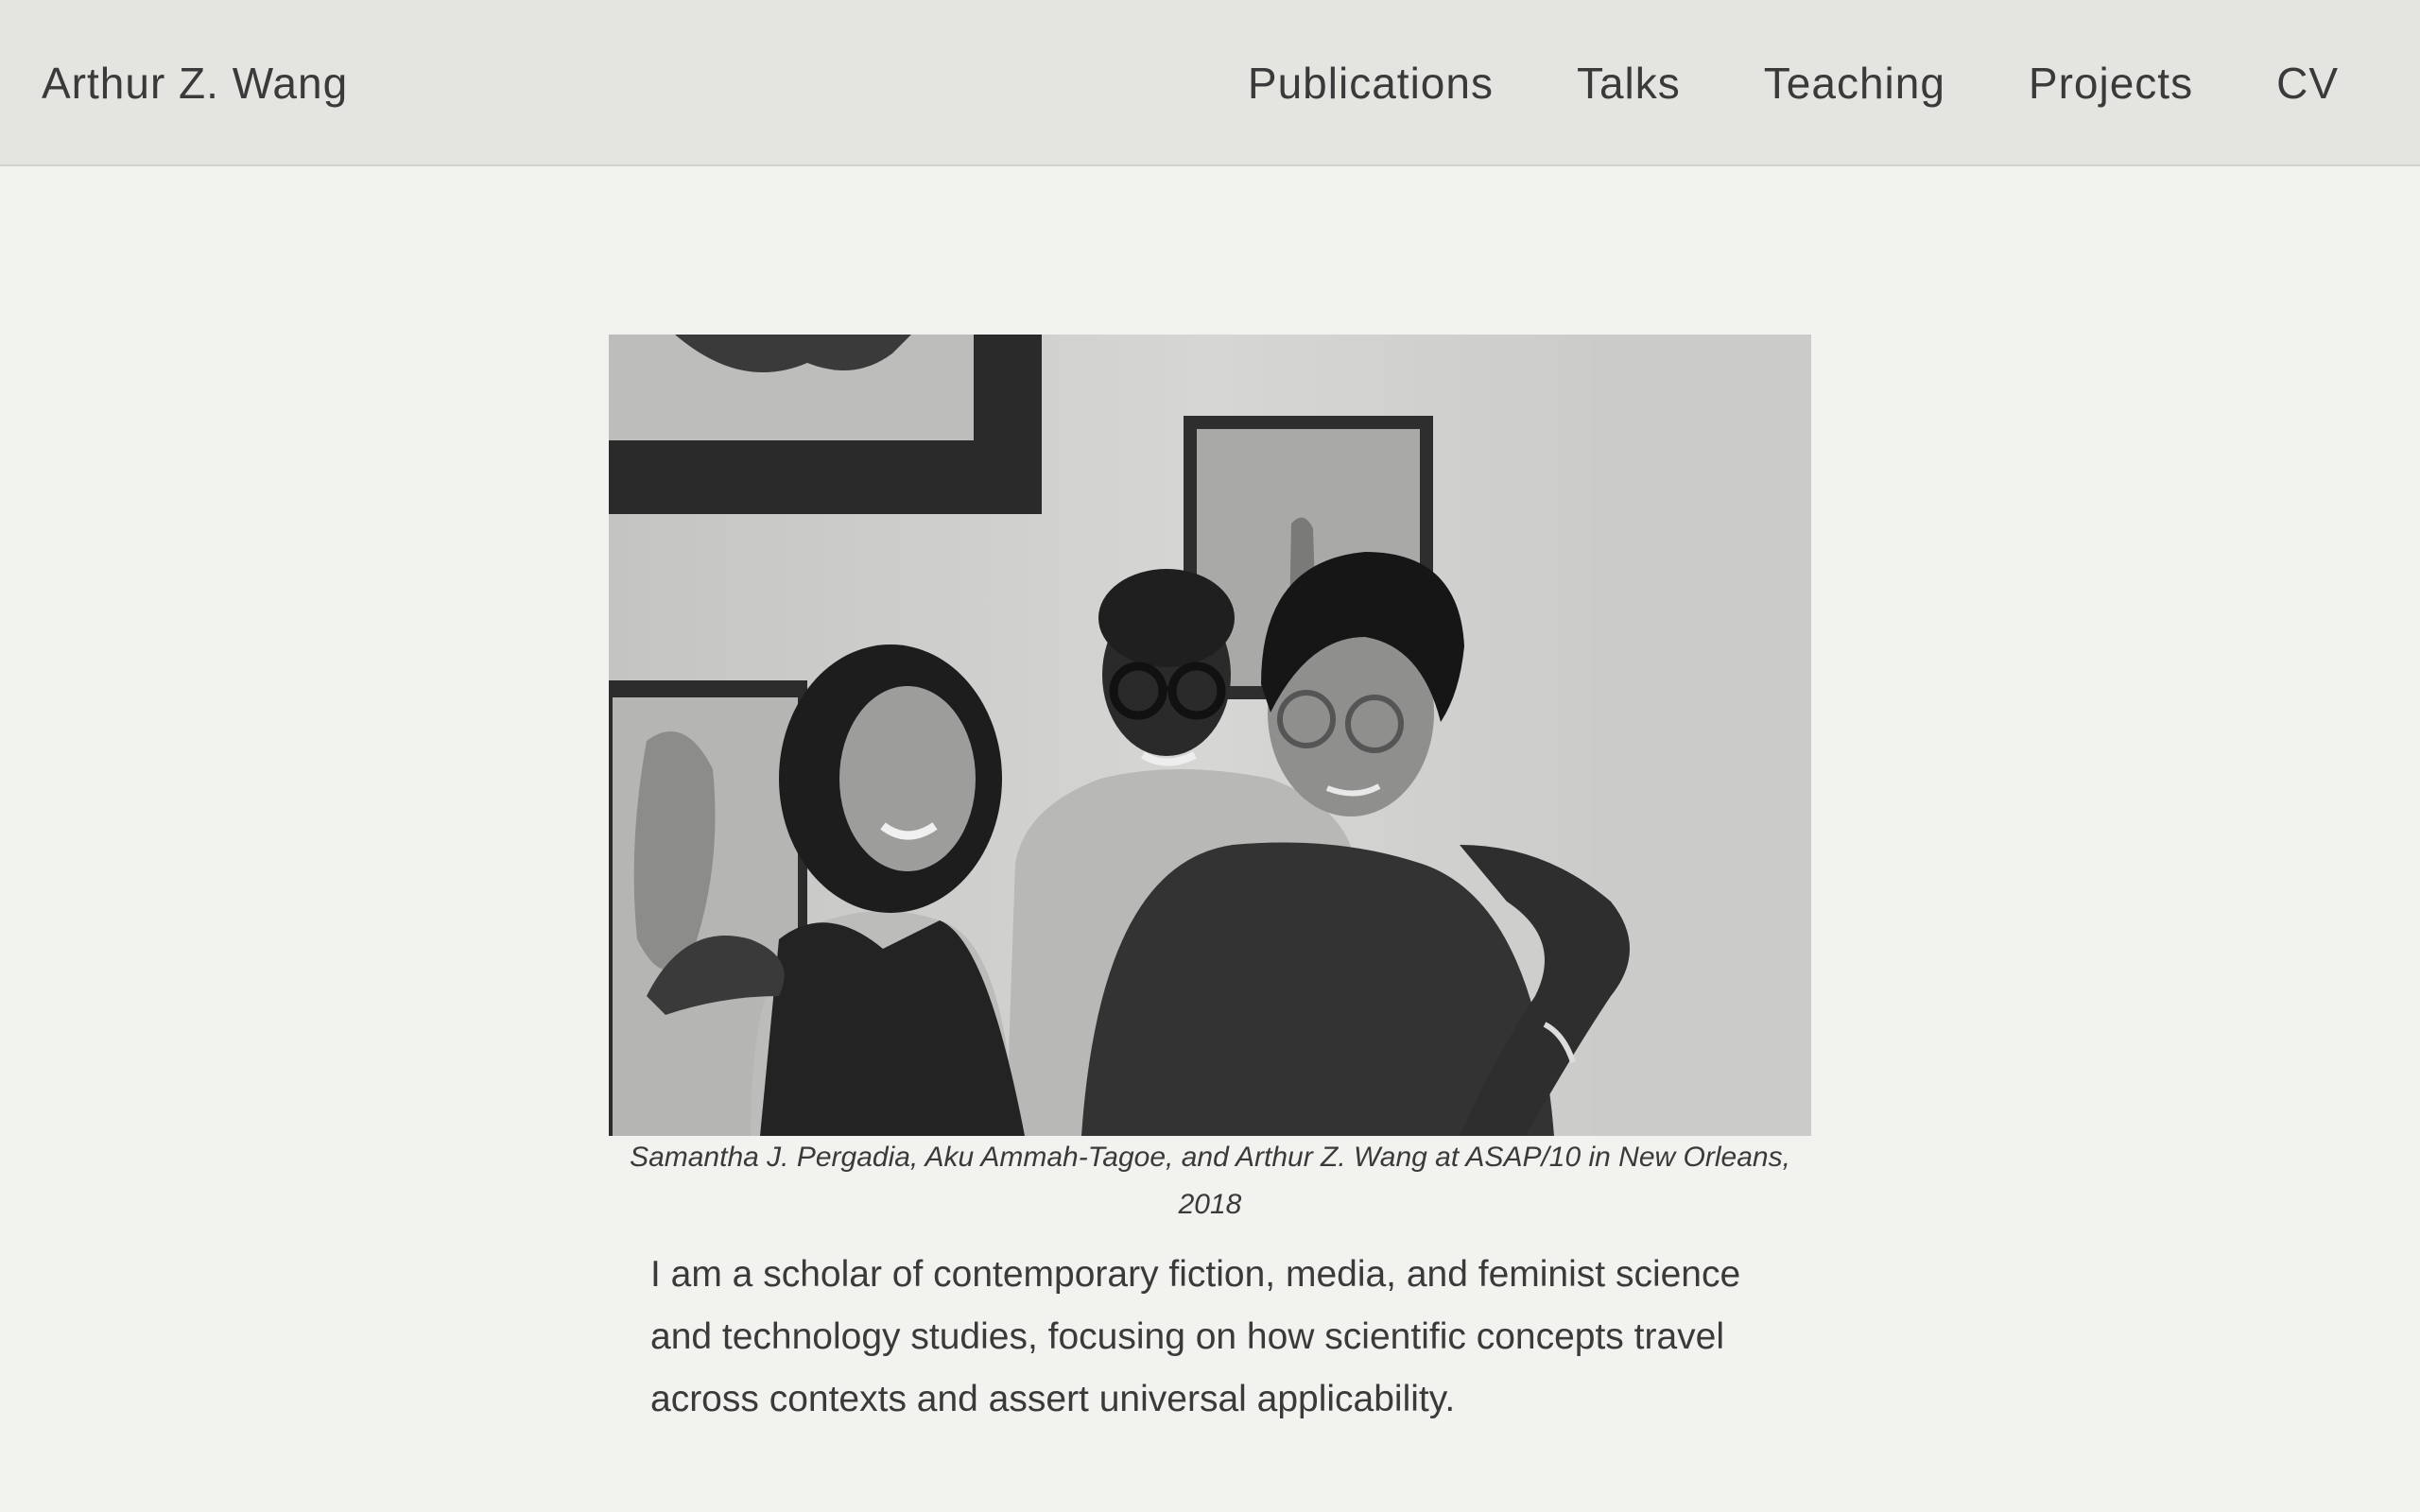 Image resolution: width=2420 pixels, height=1512 pixels. What do you see at coordinates (2111, 83) in the screenshot?
I see `nav-projects: Projects` at bounding box center [2111, 83].